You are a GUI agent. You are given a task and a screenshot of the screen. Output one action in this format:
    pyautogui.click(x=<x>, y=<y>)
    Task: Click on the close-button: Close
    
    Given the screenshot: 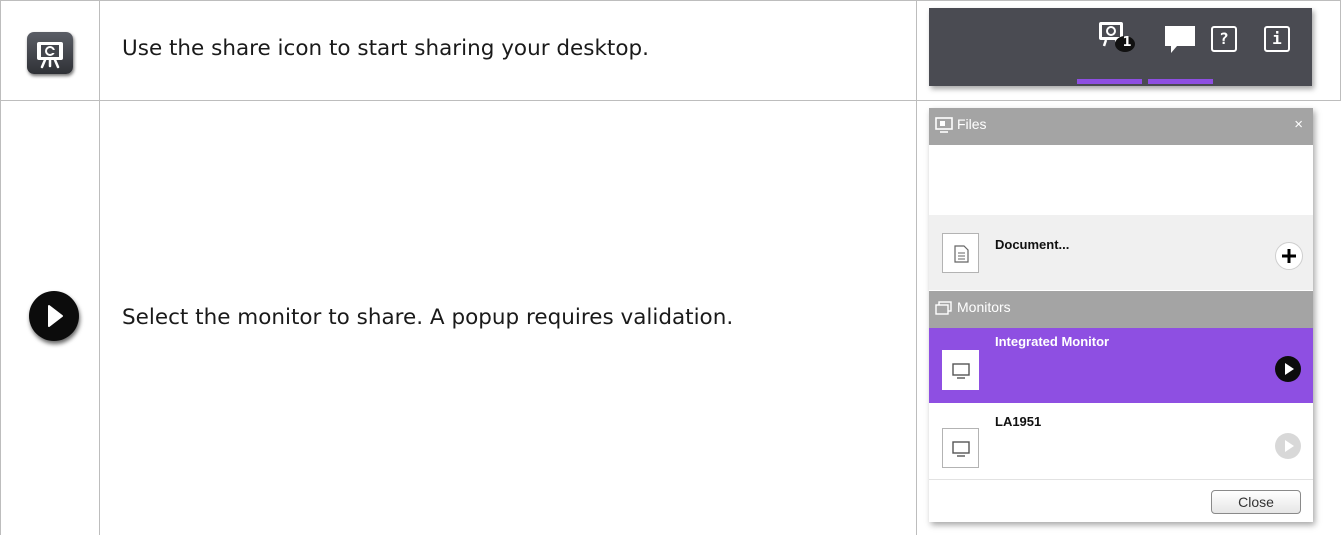 What is the action you would take?
    pyautogui.click(x=1256, y=502)
    